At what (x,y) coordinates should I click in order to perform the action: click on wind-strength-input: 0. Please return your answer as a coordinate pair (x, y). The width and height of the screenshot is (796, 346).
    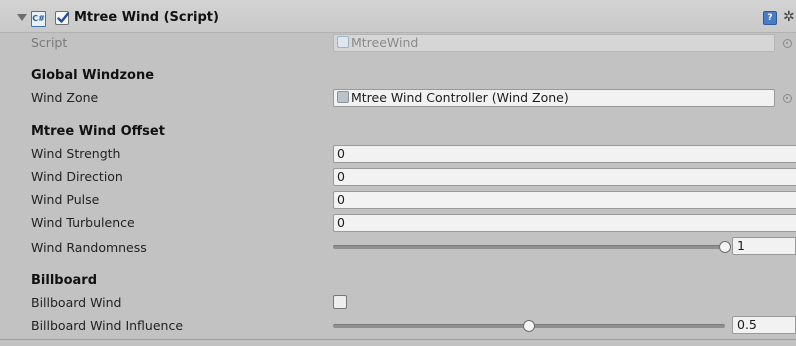
    Looking at the image, I should click on (564, 154).